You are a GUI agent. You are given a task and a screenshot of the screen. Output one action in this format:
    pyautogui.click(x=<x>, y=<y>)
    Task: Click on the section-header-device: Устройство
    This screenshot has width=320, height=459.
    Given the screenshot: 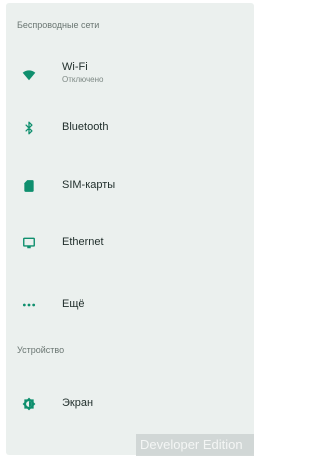 What is the action you would take?
    pyautogui.click(x=41, y=350)
    